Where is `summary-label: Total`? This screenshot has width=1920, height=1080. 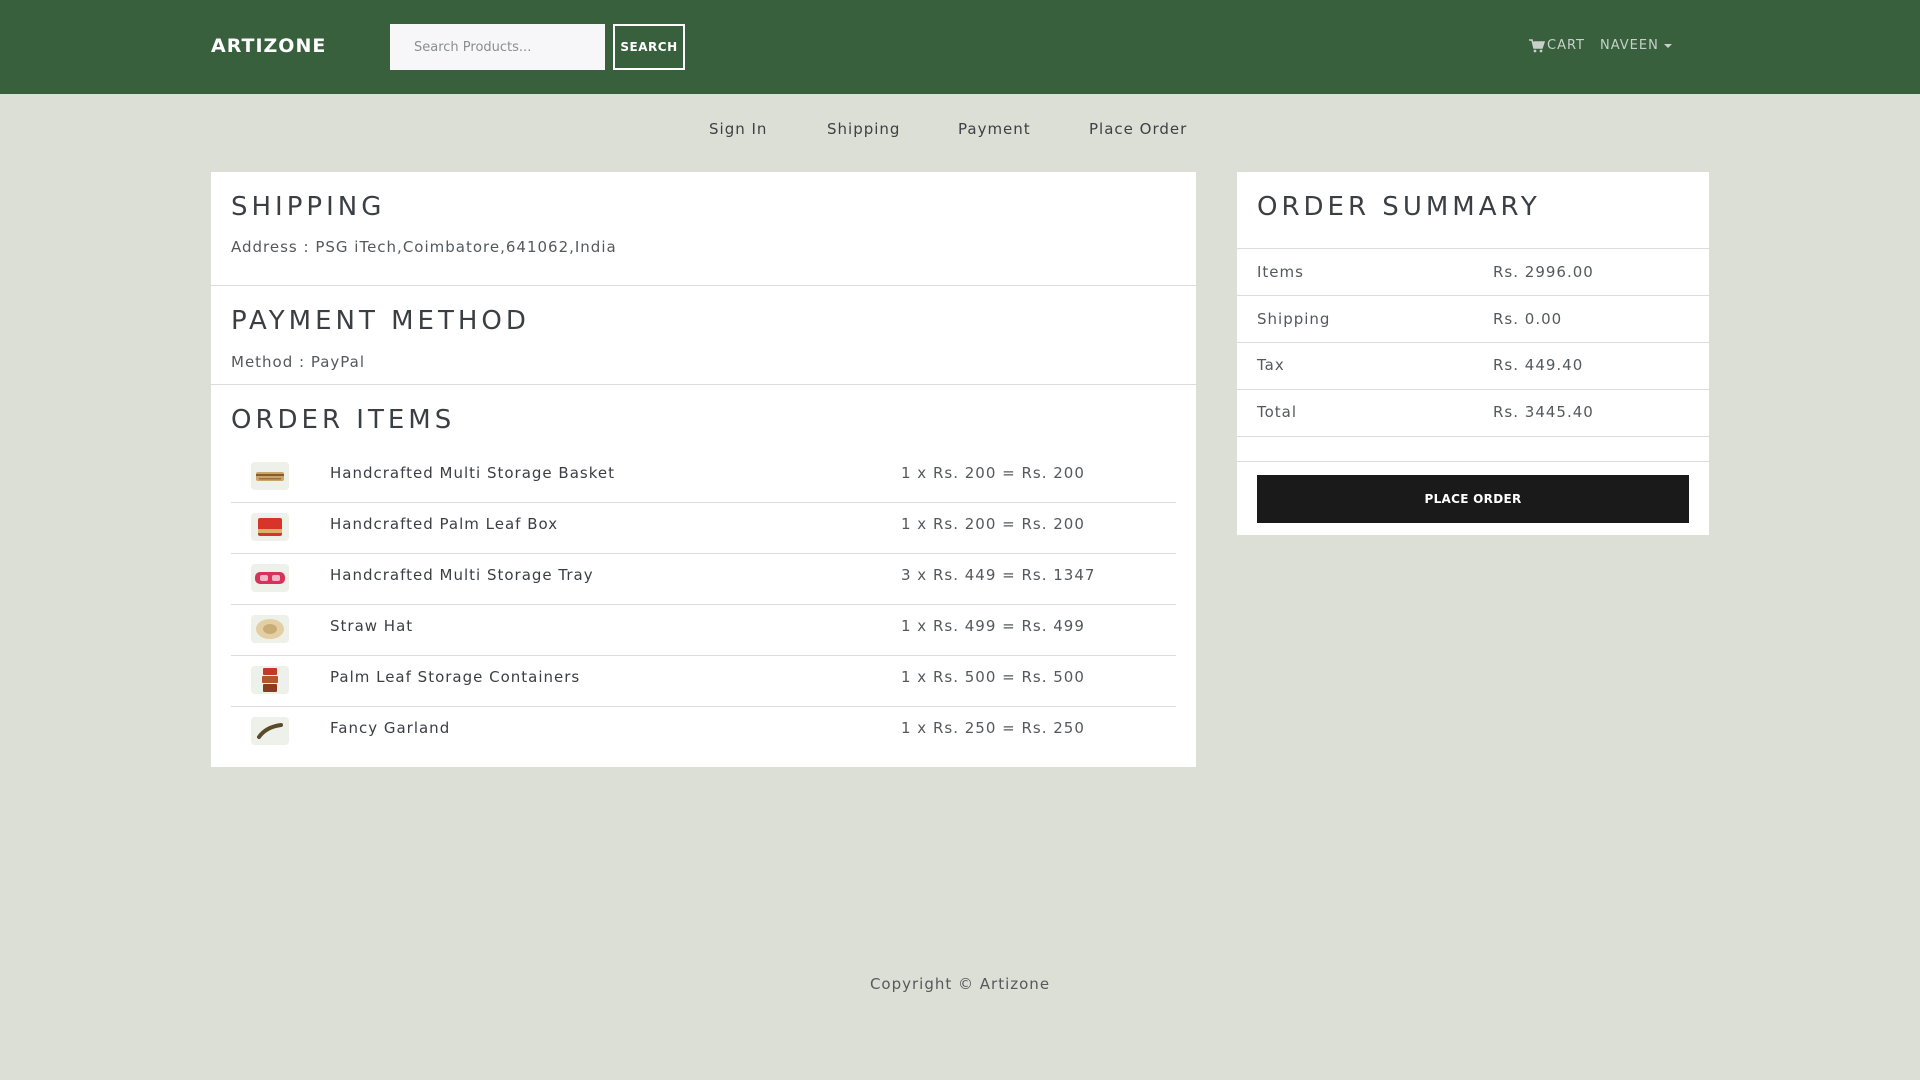 summary-label: Total is located at coordinates (1277, 412).